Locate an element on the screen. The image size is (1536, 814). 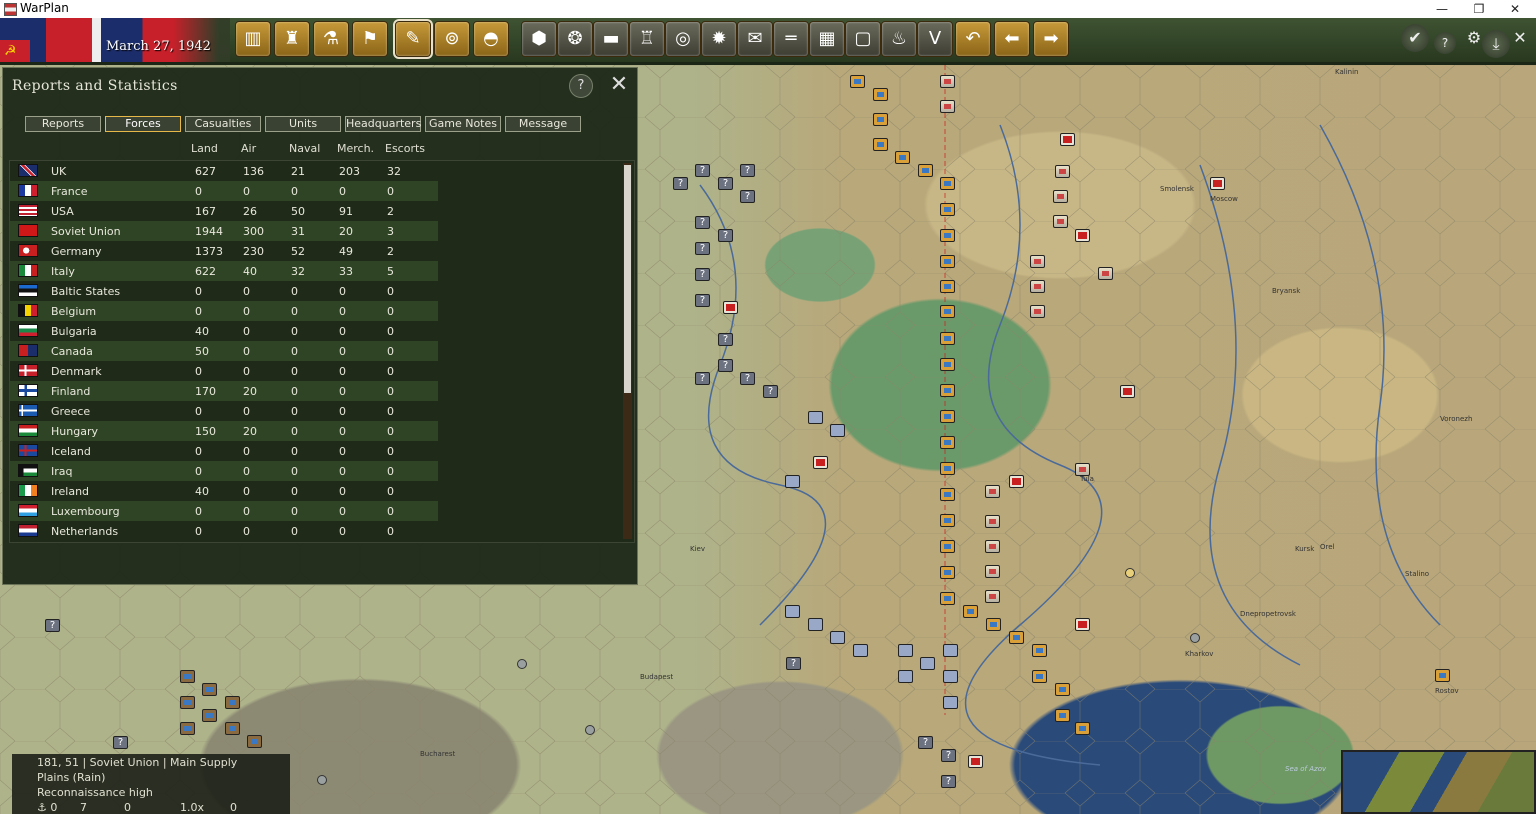
table-row: Belgium 0 0 0 0 0 is located at coordinates (224, 311).